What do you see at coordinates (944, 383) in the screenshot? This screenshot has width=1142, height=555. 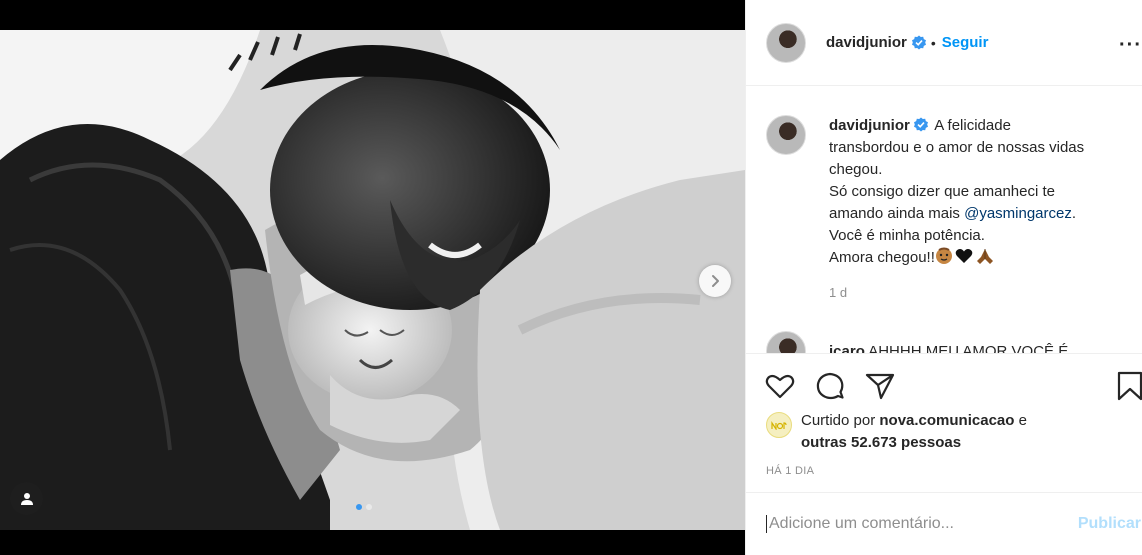 I see `action-bar` at bounding box center [944, 383].